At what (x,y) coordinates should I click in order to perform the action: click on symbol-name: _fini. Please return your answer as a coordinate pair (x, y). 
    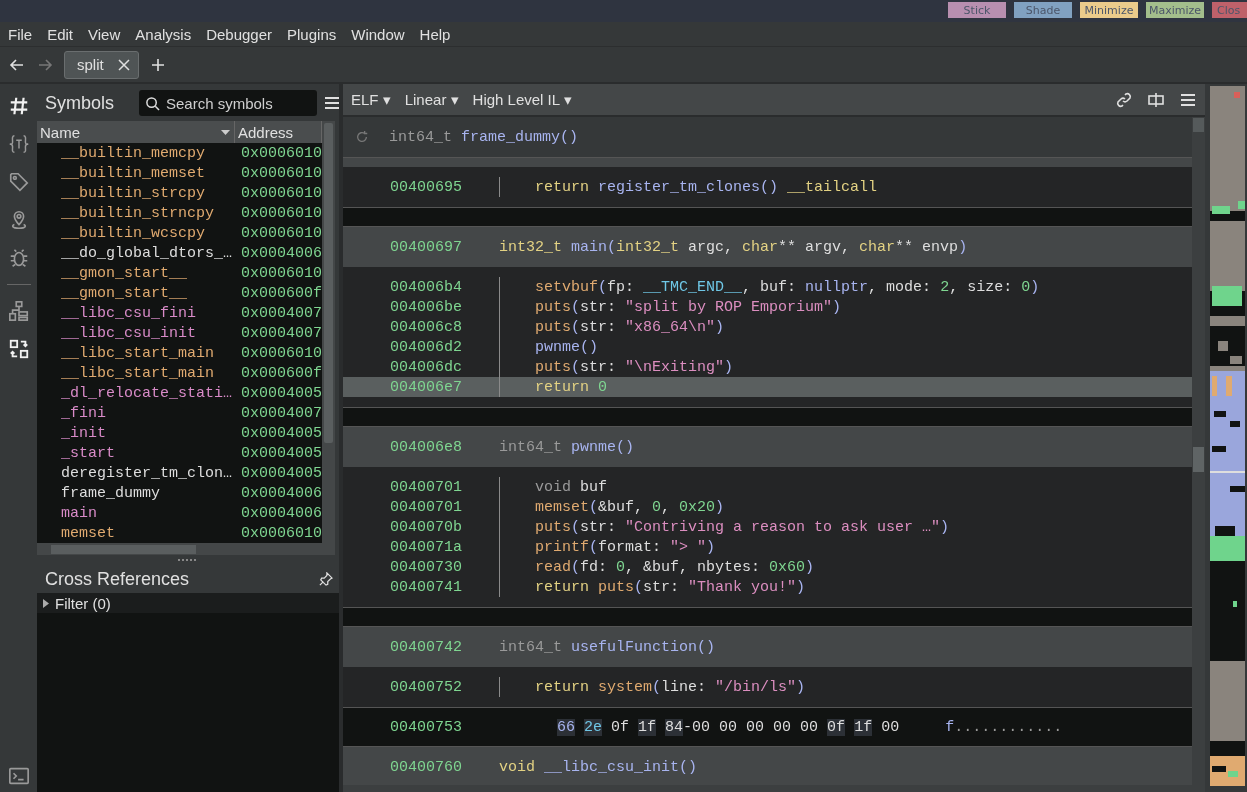
    Looking at the image, I should click on (139, 413).